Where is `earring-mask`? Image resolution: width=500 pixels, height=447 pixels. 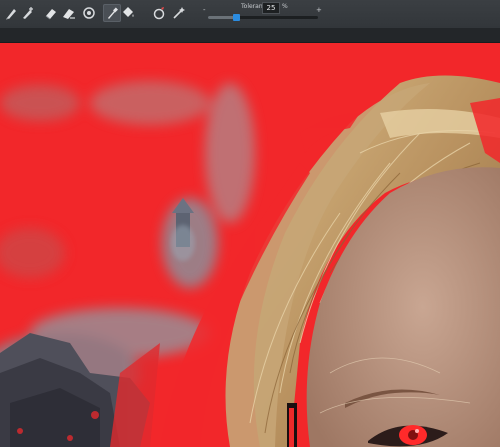 earring-mask is located at coordinates (292, 425).